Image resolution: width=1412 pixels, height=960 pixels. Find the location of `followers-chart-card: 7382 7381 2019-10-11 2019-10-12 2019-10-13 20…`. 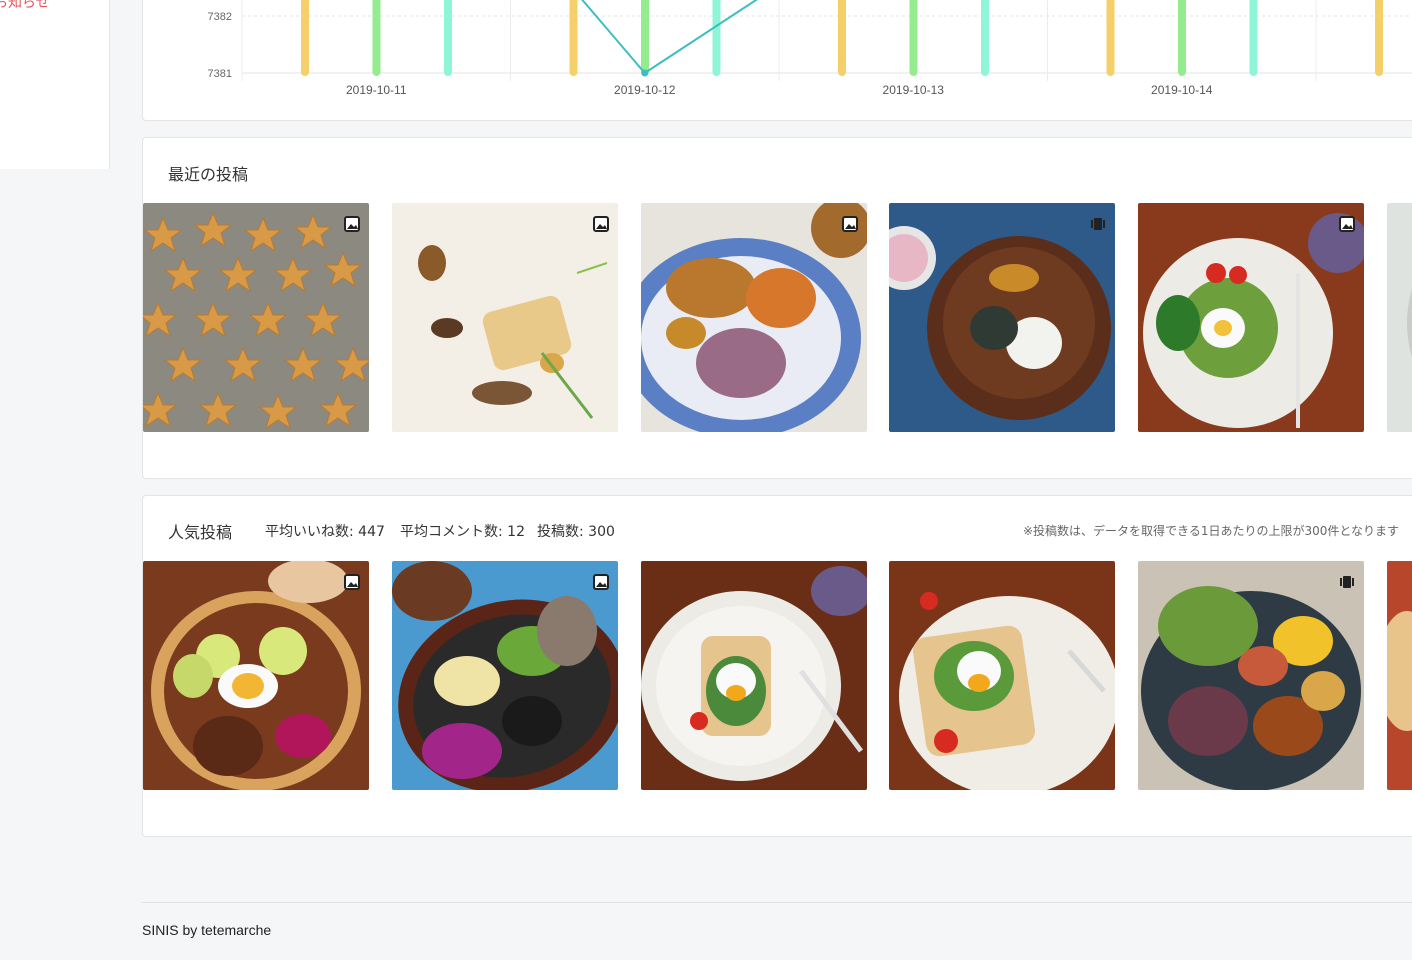

followers-chart-card: 7382 7381 2019-10-11 2019-10-12 2019-10-13 20… is located at coordinates (777, 60).